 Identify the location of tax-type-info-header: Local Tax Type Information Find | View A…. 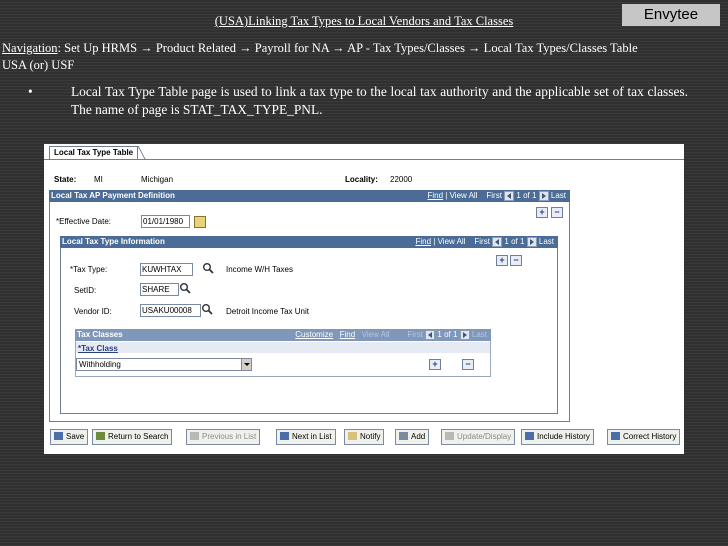
(309, 242).